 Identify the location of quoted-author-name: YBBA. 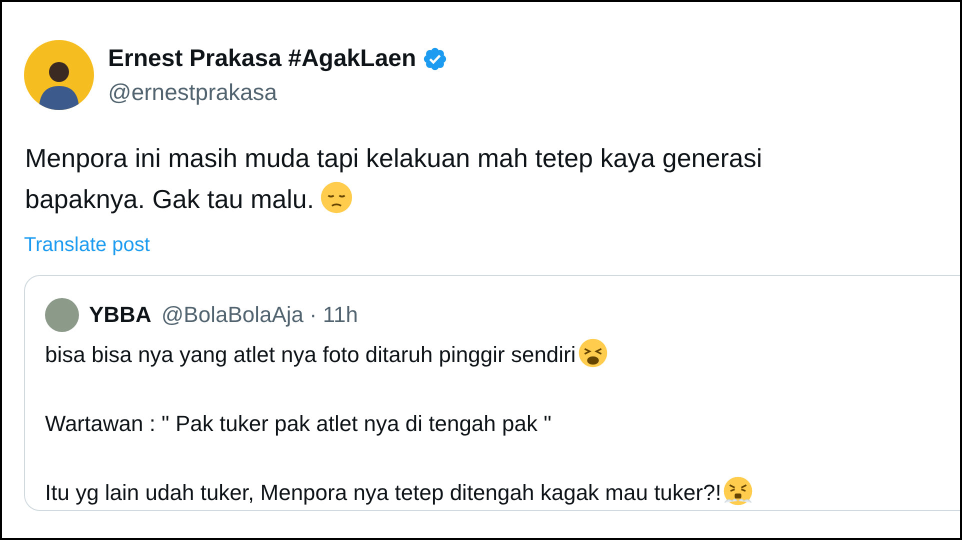
(120, 315).